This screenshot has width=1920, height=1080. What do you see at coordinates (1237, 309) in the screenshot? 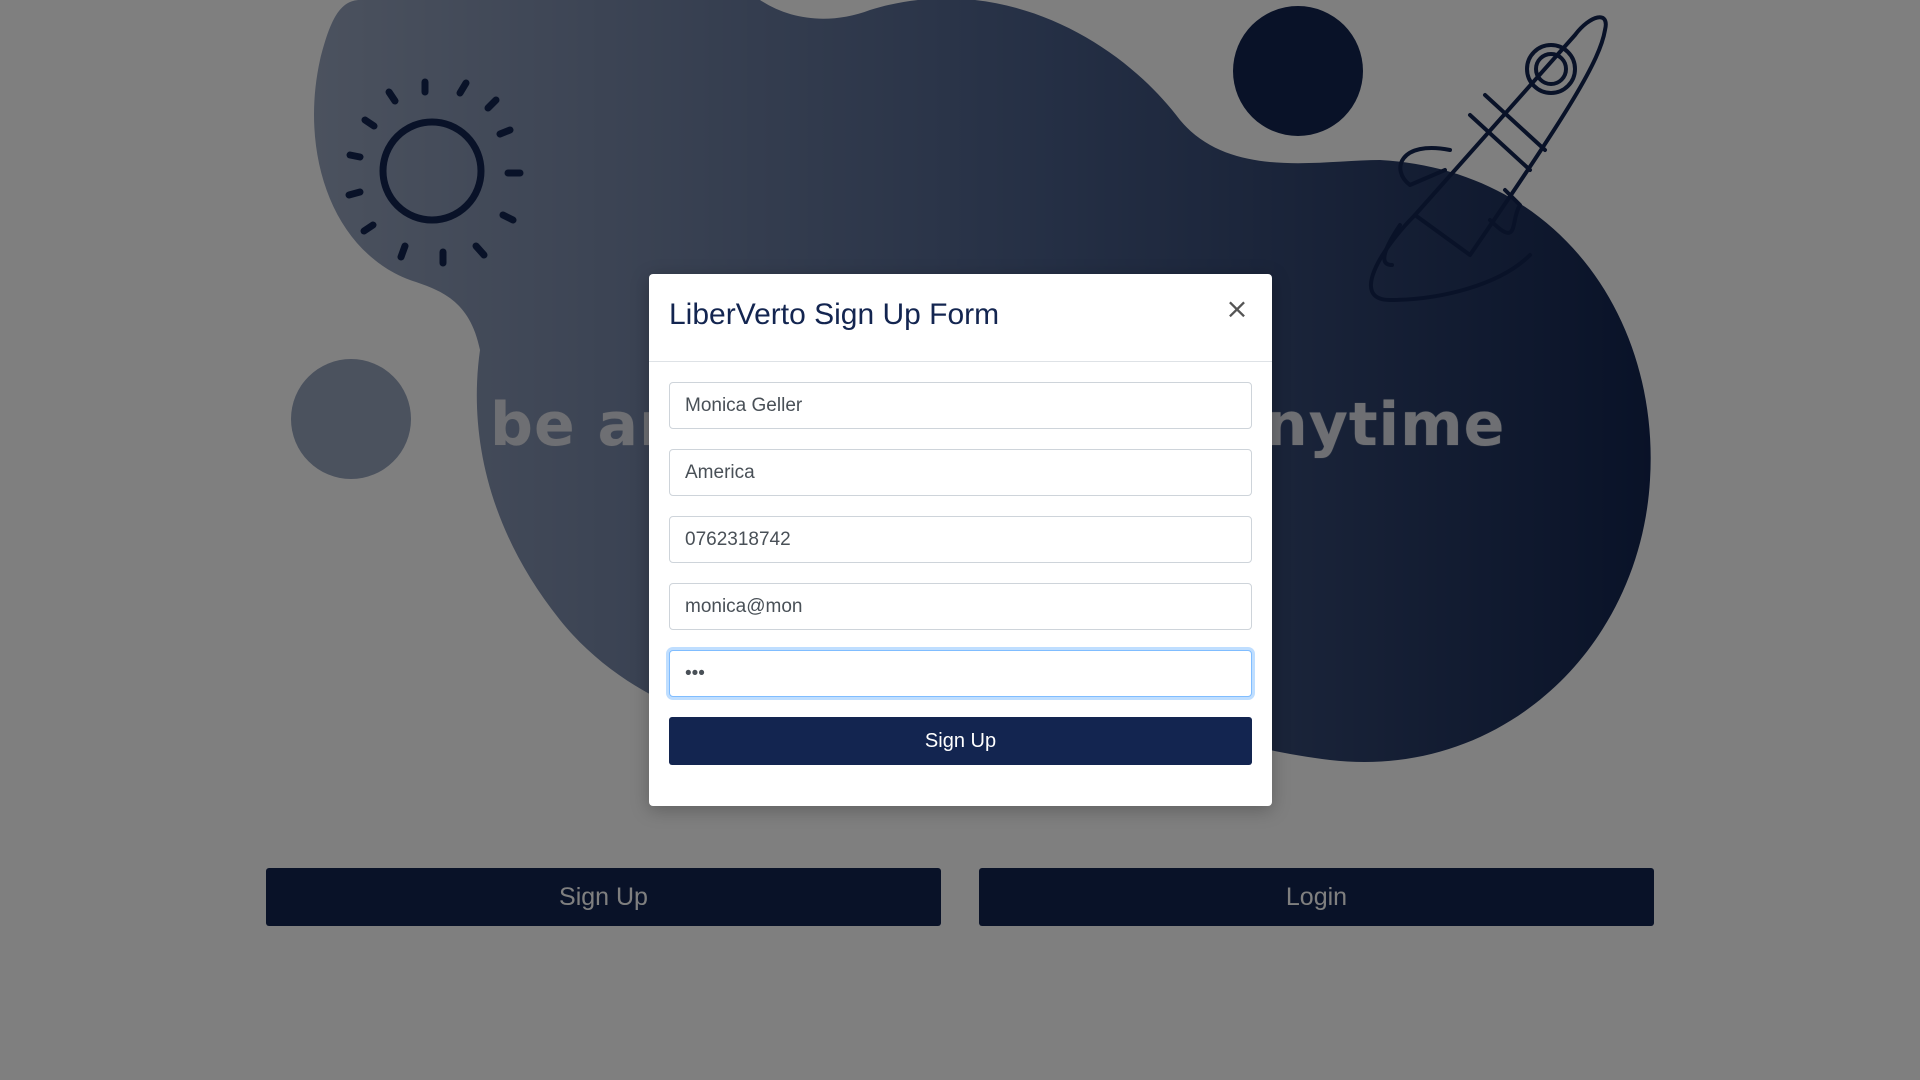
I see `close-icon: ×` at bounding box center [1237, 309].